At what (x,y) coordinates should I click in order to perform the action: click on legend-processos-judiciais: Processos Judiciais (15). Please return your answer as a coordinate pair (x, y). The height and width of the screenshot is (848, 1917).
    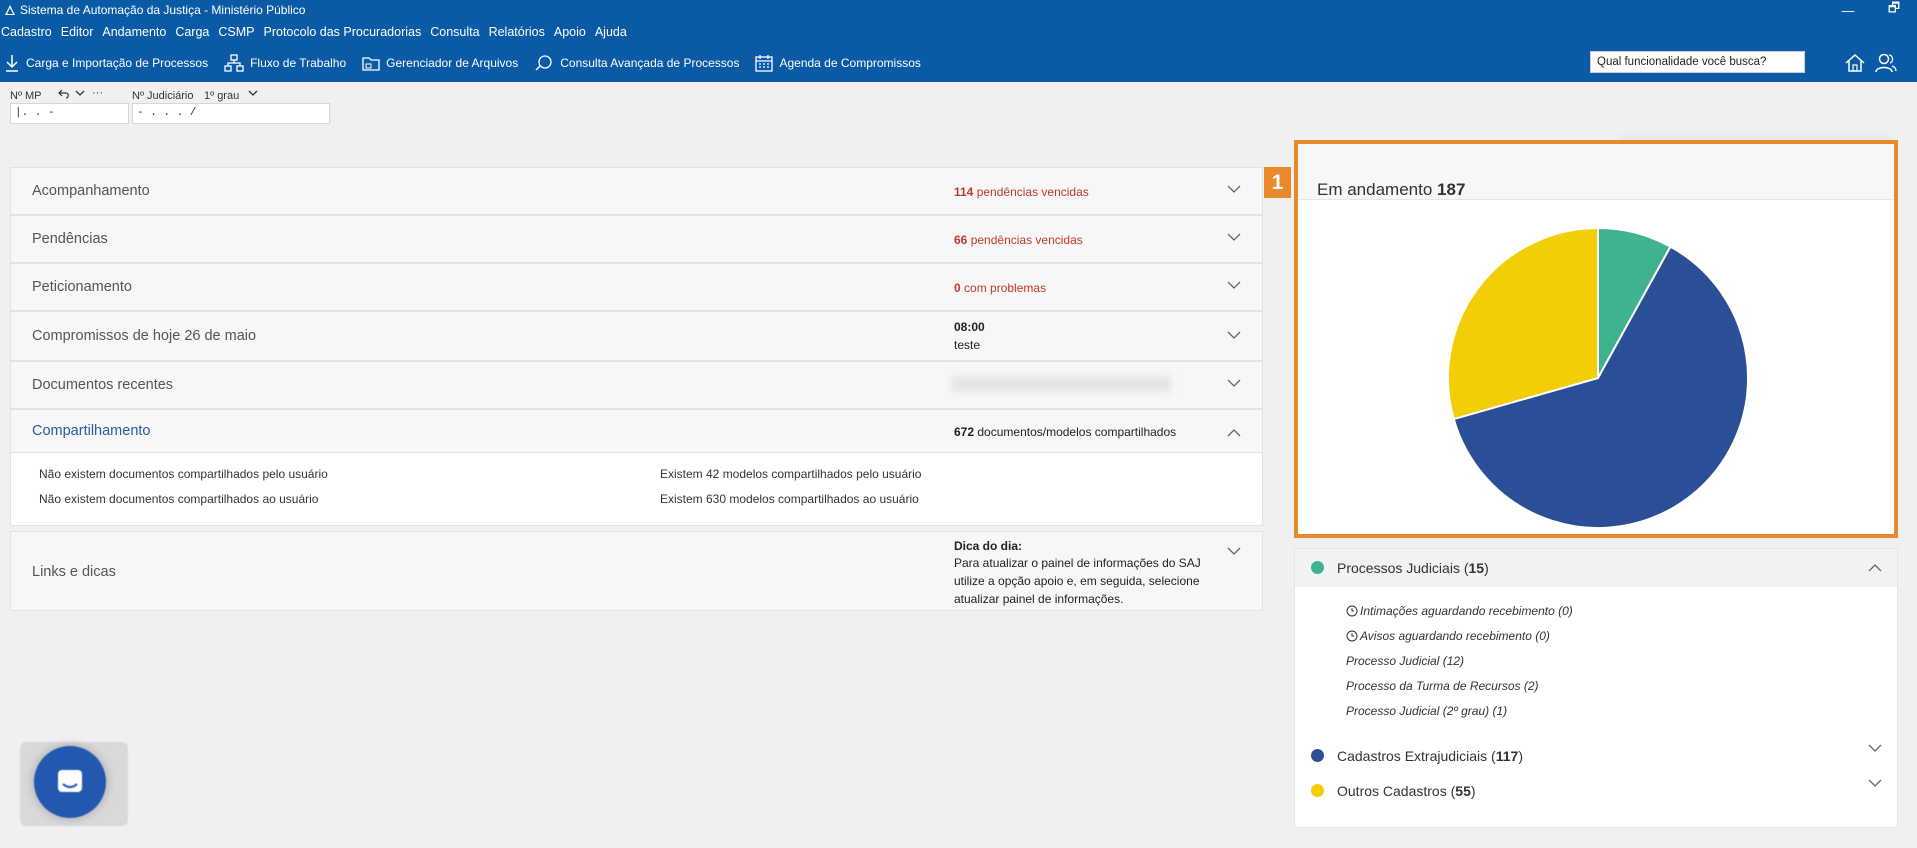
    Looking at the image, I should click on (1596, 568).